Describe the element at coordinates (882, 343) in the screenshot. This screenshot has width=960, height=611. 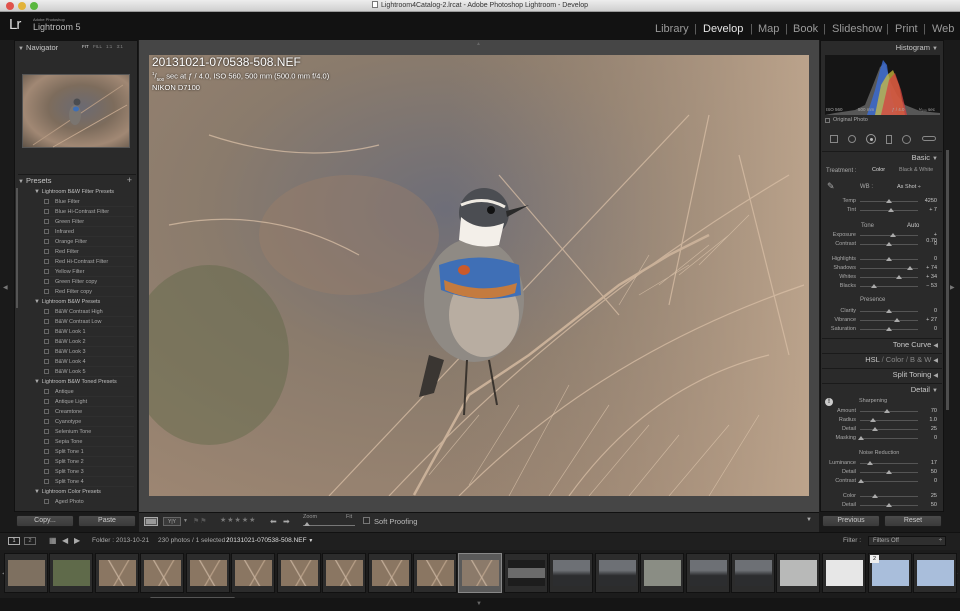
I see `tone-curve-header: Tone Curve ◀` at that location.